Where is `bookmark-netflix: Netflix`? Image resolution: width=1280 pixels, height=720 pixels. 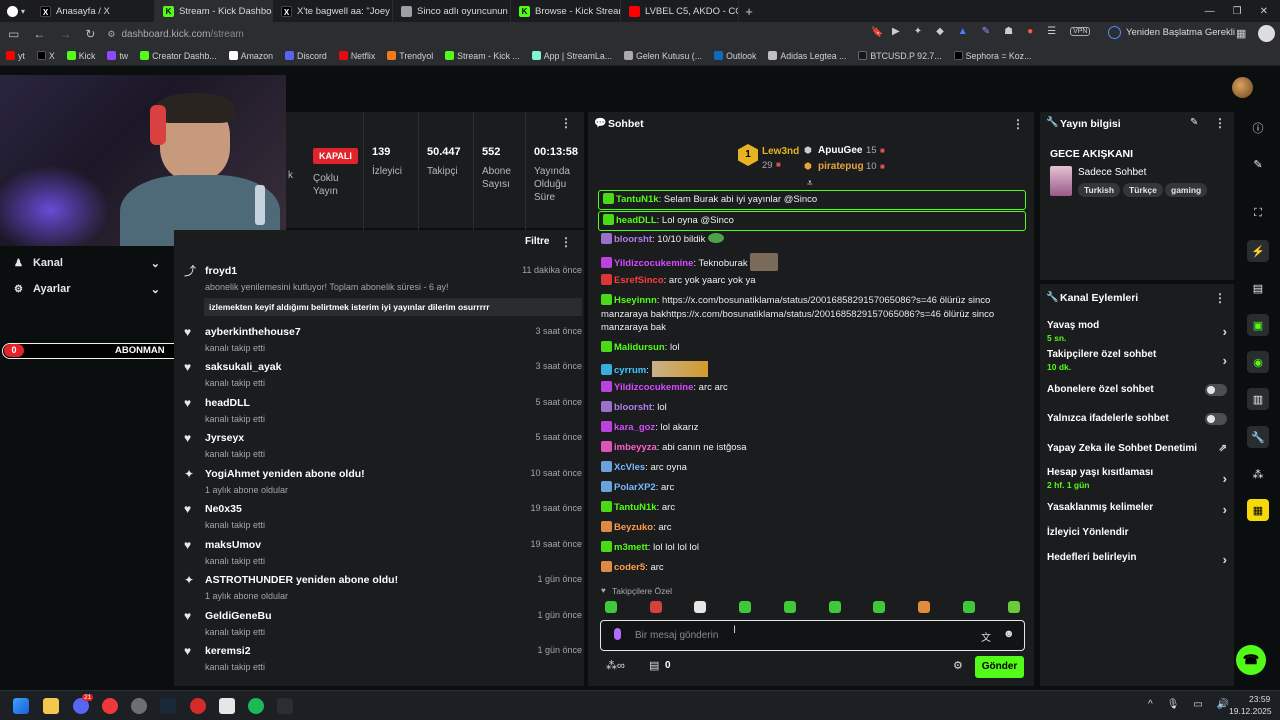
bookmark-netflix: Netflix is located at coordinates (356, 56).